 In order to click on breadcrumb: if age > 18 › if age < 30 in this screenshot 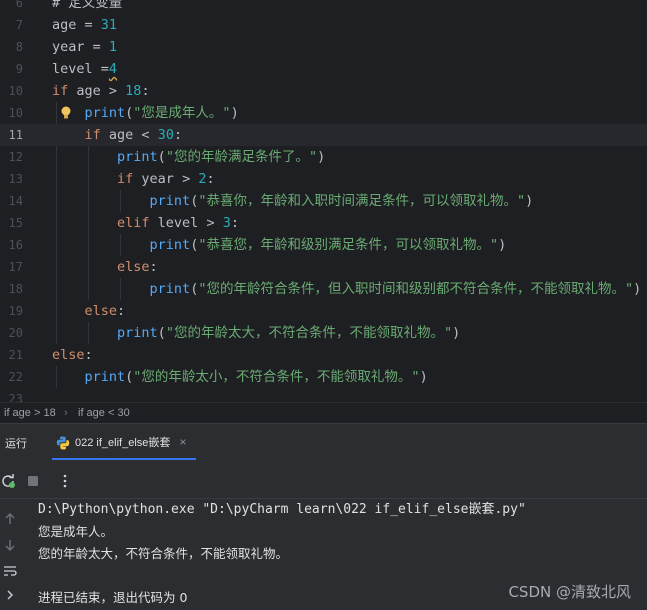, I will do `click(323, 412)`.